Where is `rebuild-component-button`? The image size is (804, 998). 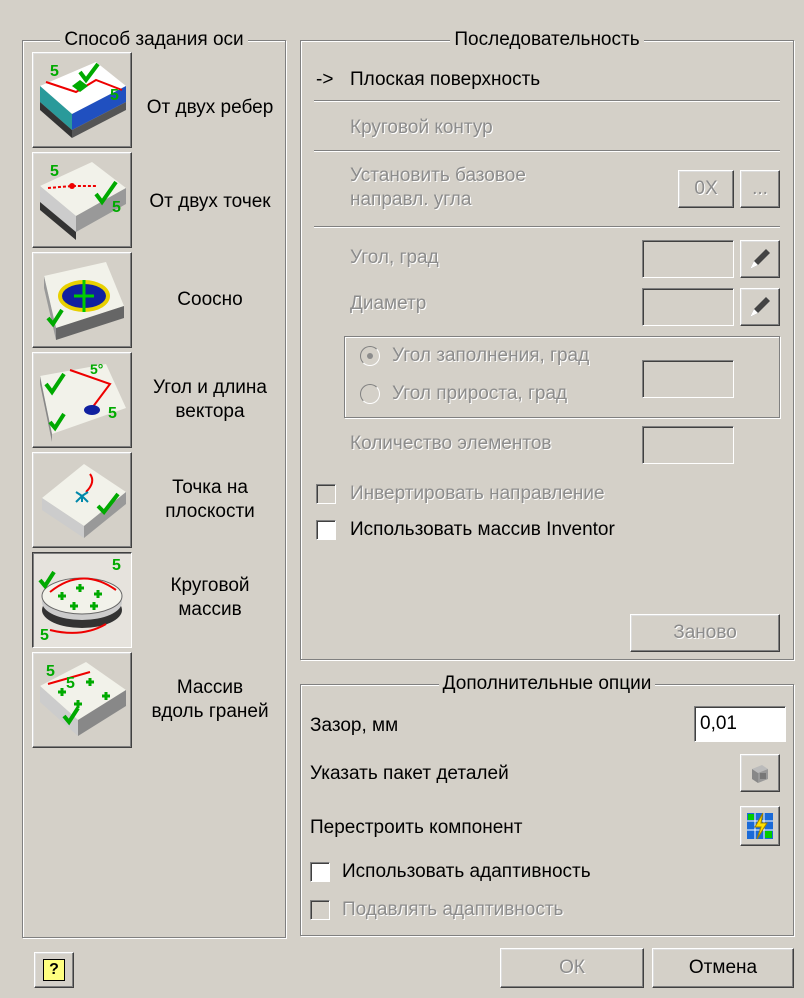 rebuild-component-button is located at coordinates (760, 826).